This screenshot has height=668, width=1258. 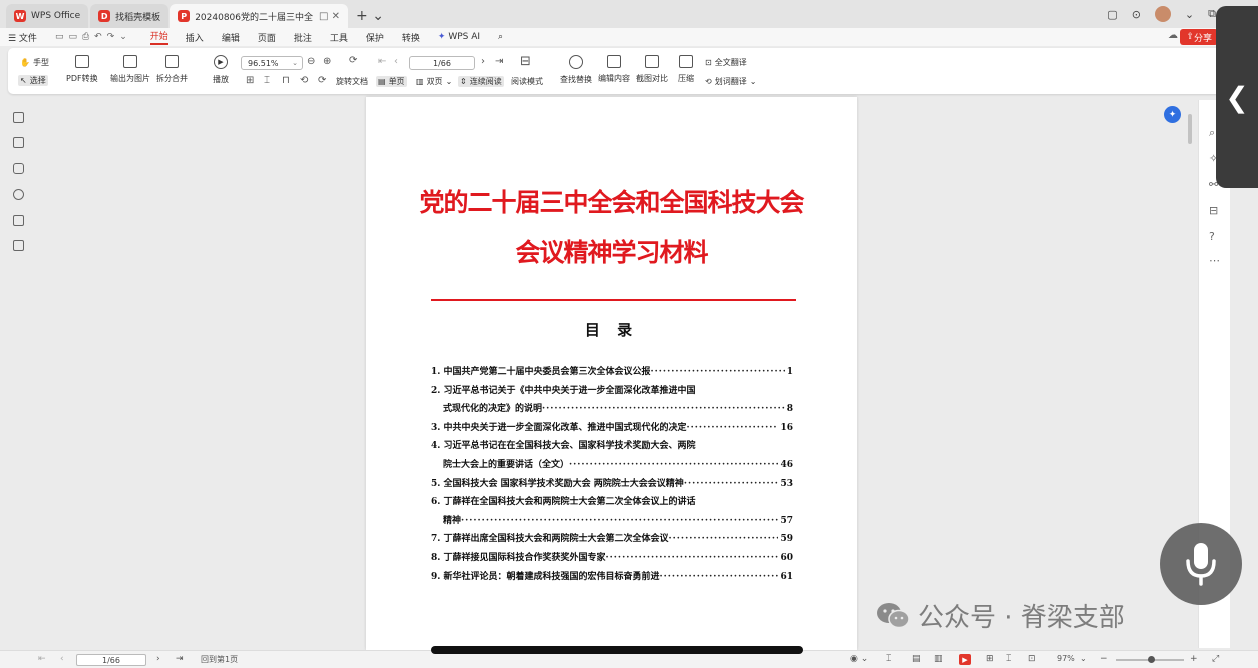 What do you see at coordinates (272, 63) in the screenshot?
I see `zoom-select: 96.51% ⌄` at bounding box center [272, 63].